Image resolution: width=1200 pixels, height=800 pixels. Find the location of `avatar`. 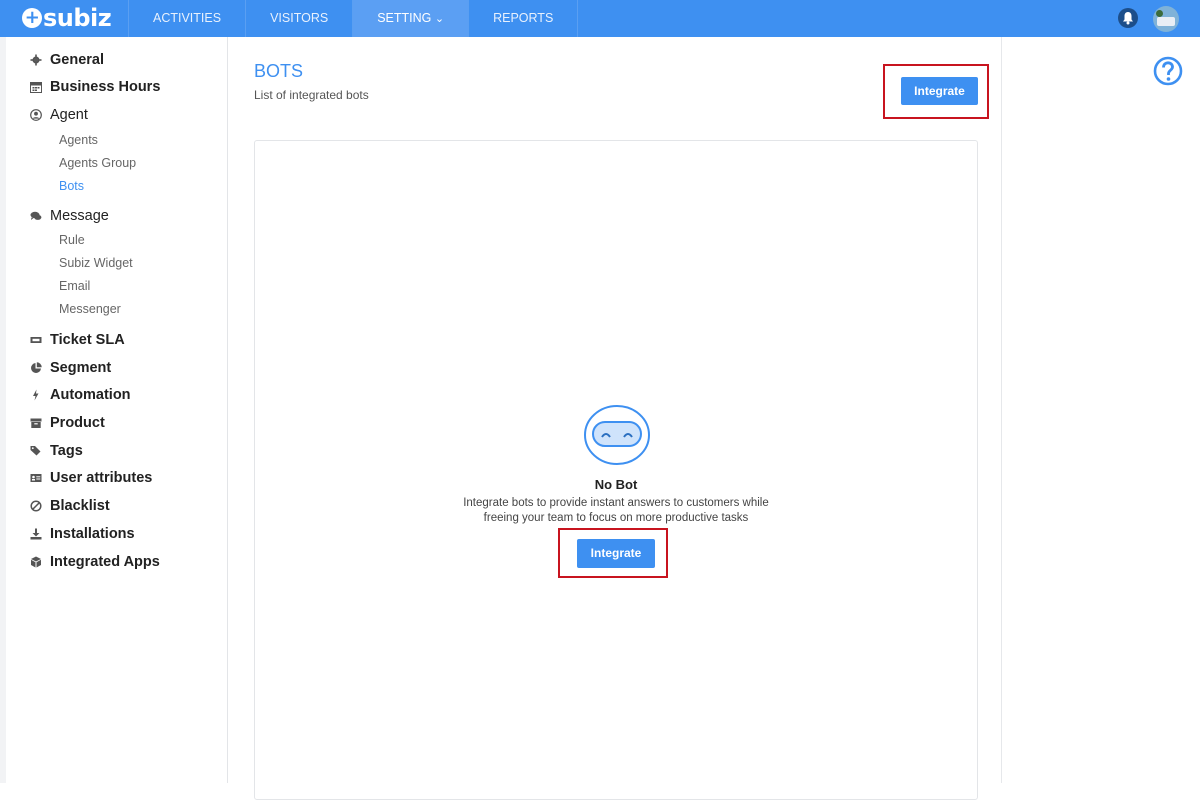

avatar is located at coordinates (1166, 19).